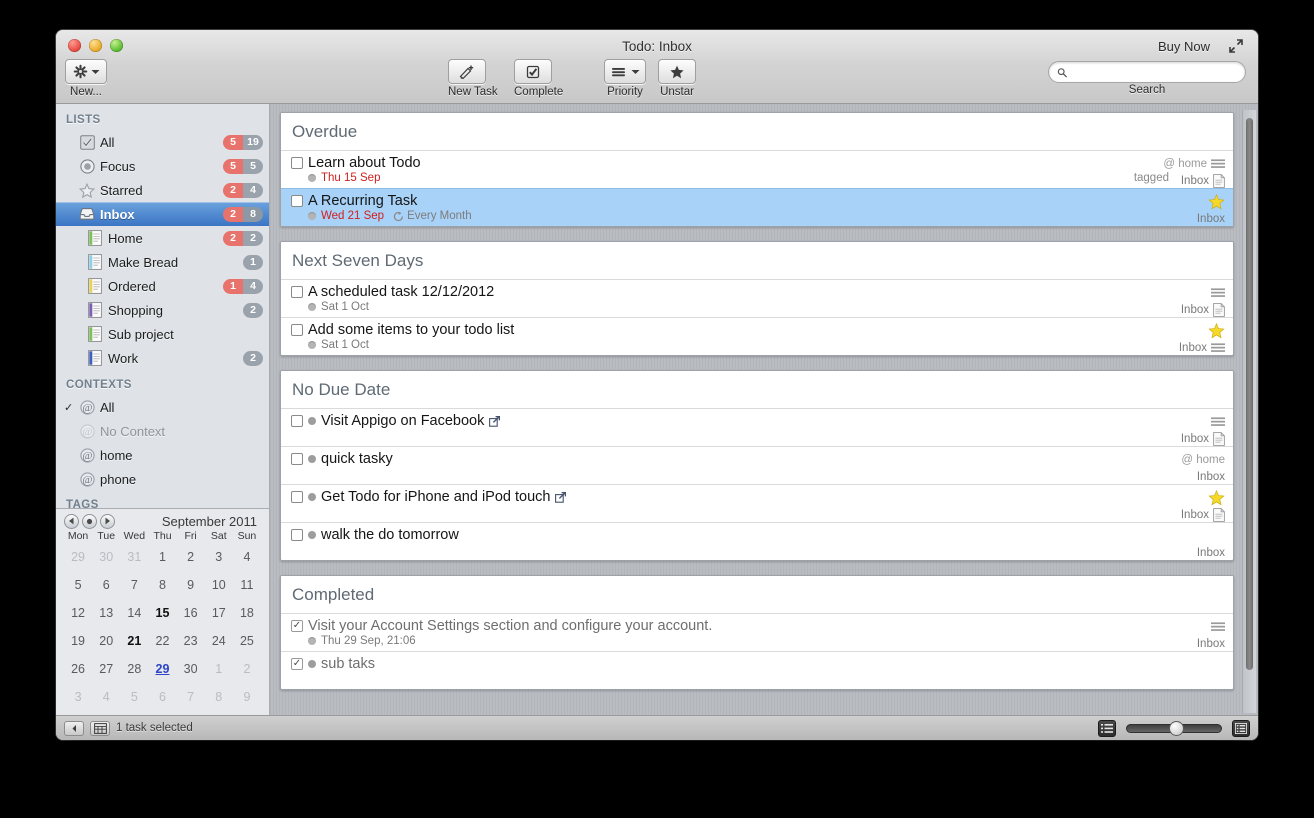 The image size is (1314, 818). What do you see at coordinates (162, 214) in the screenshot?
I see `sidebar-item-inbox: Inbox 2 8` at bounding box center [162, 214].